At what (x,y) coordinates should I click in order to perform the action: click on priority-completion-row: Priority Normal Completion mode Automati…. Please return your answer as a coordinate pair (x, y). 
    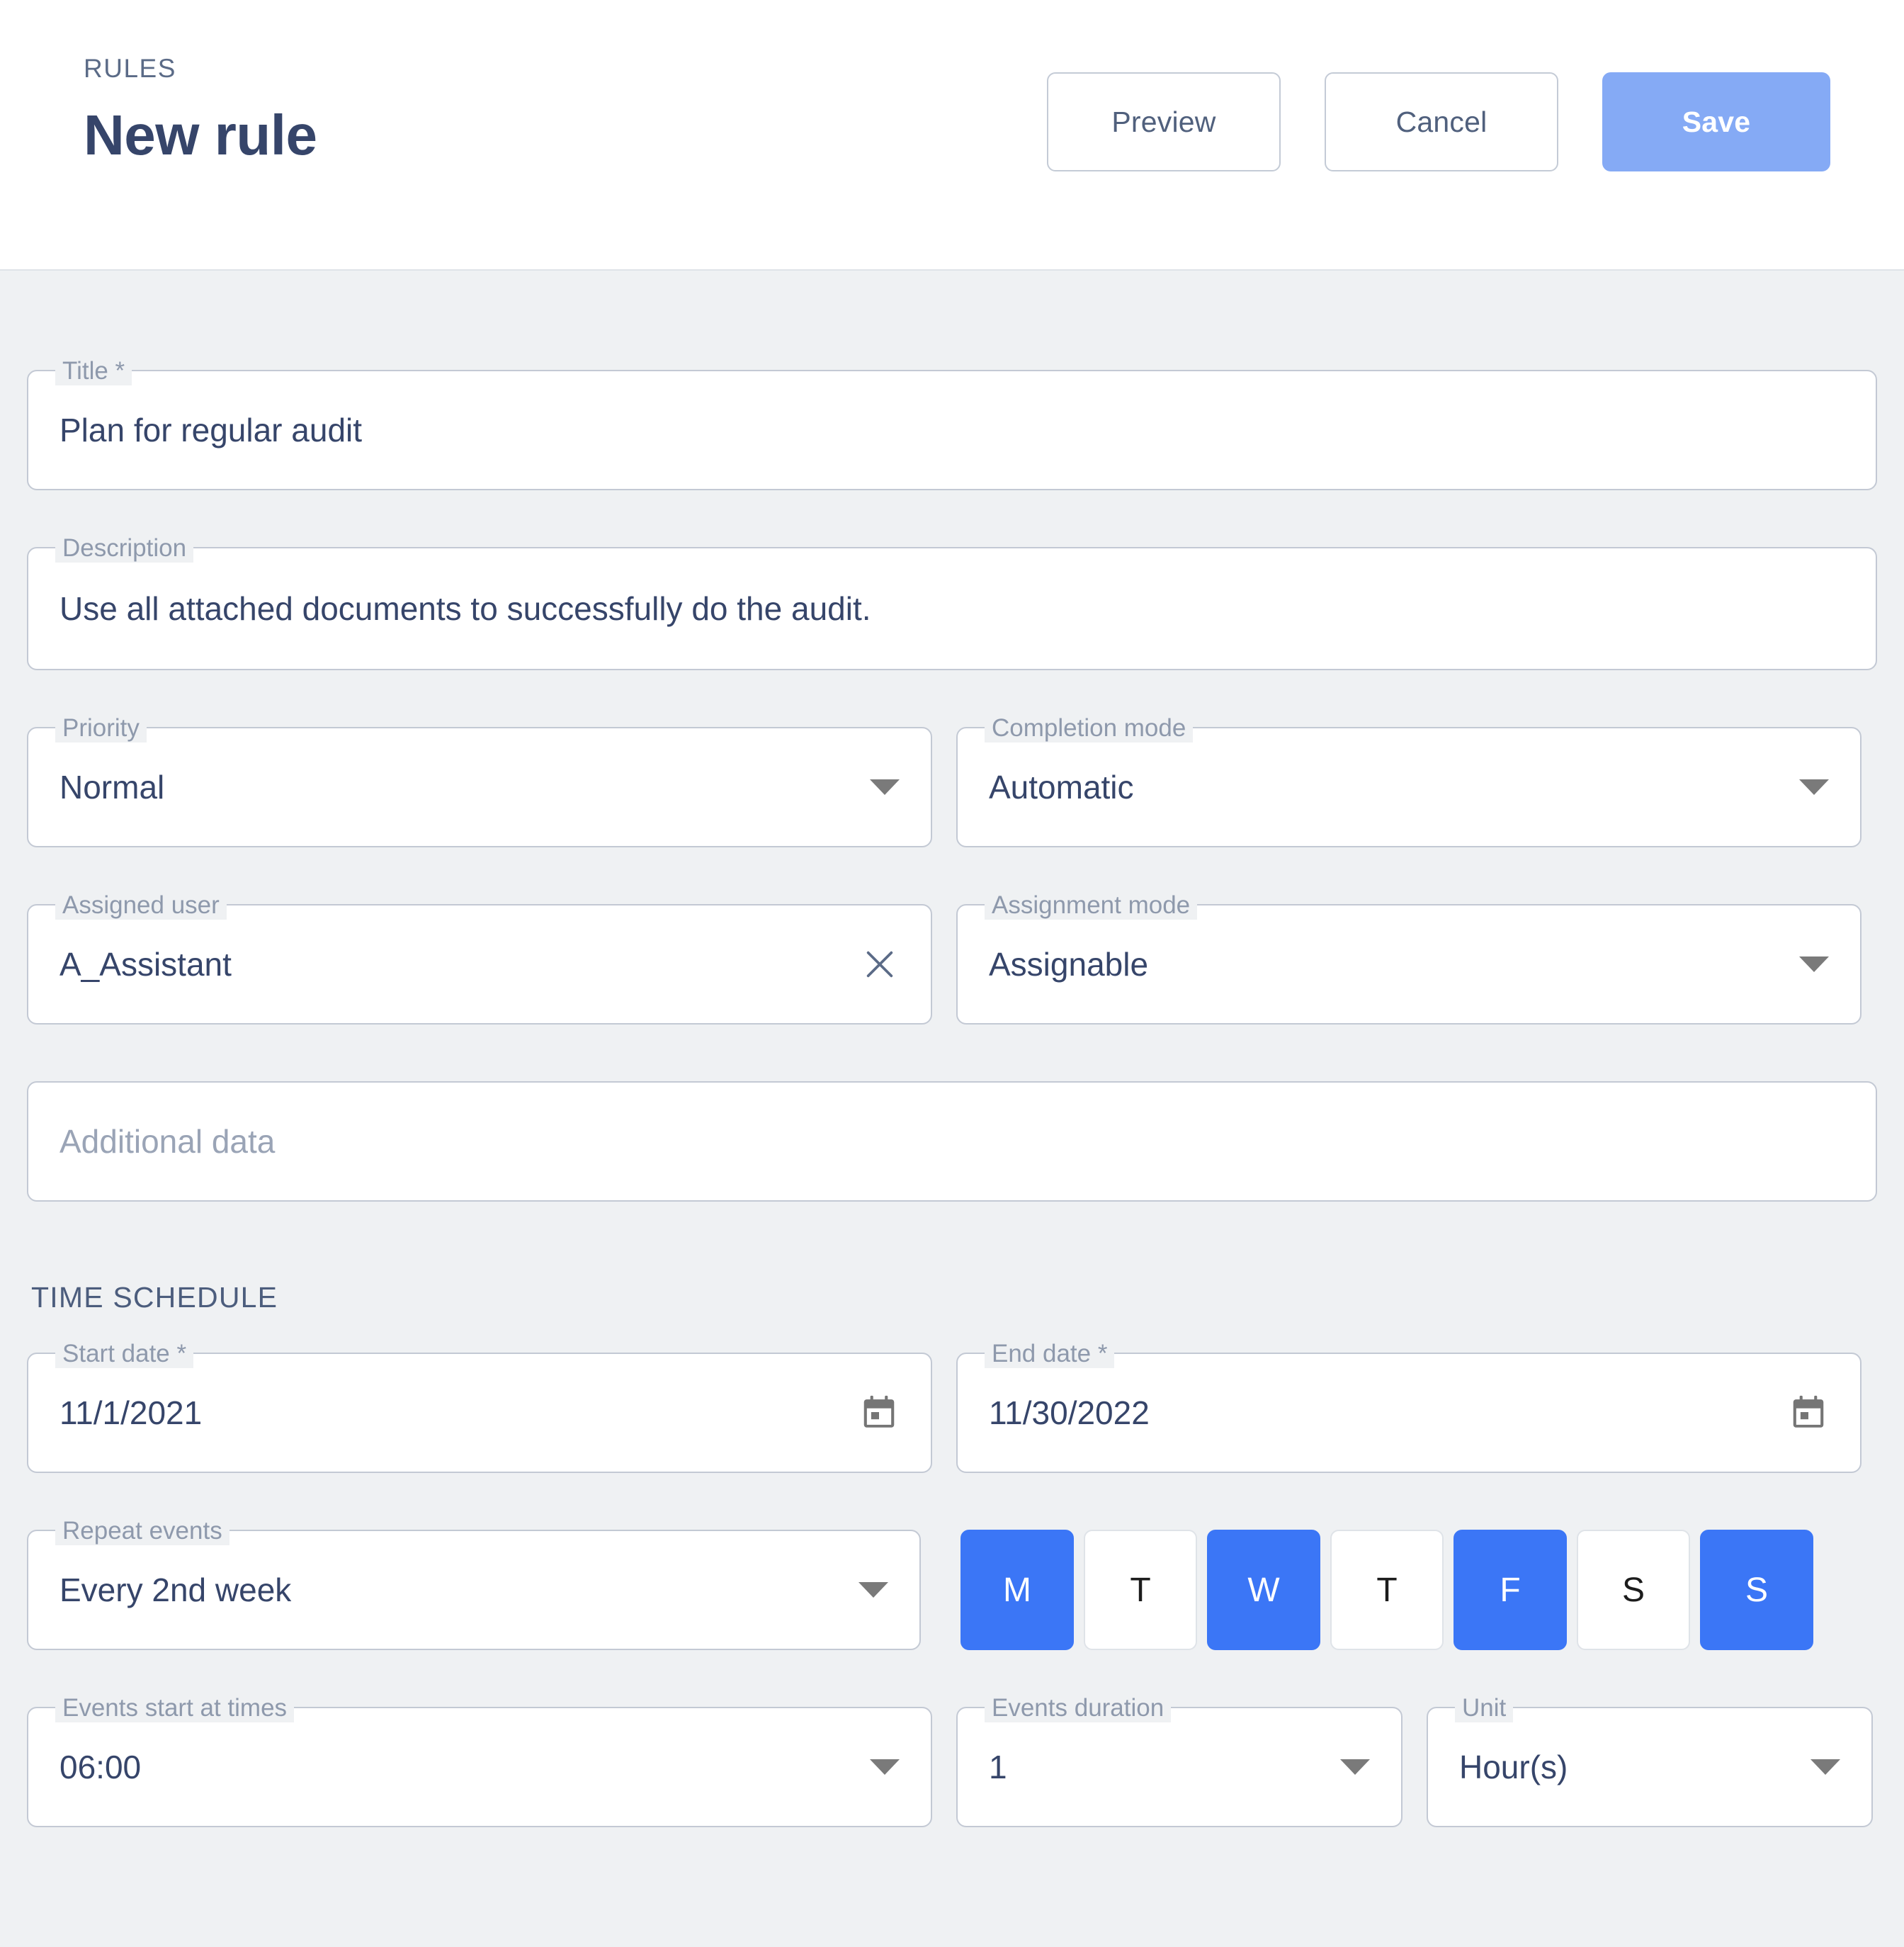
    Looking at the image, I should click on (952, 780).